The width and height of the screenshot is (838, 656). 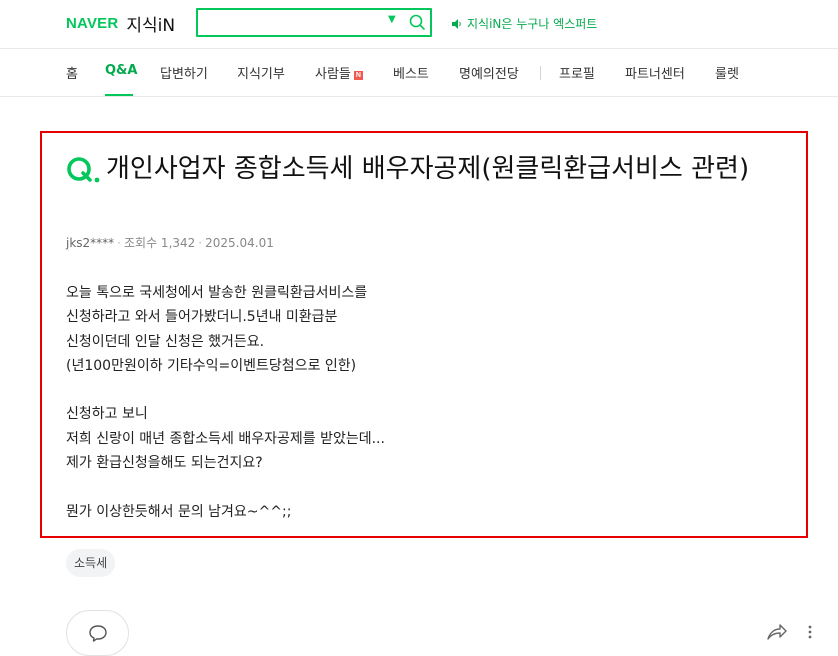 I want to click on logo: NAVER 지식iN, so click(x=120, y=23).